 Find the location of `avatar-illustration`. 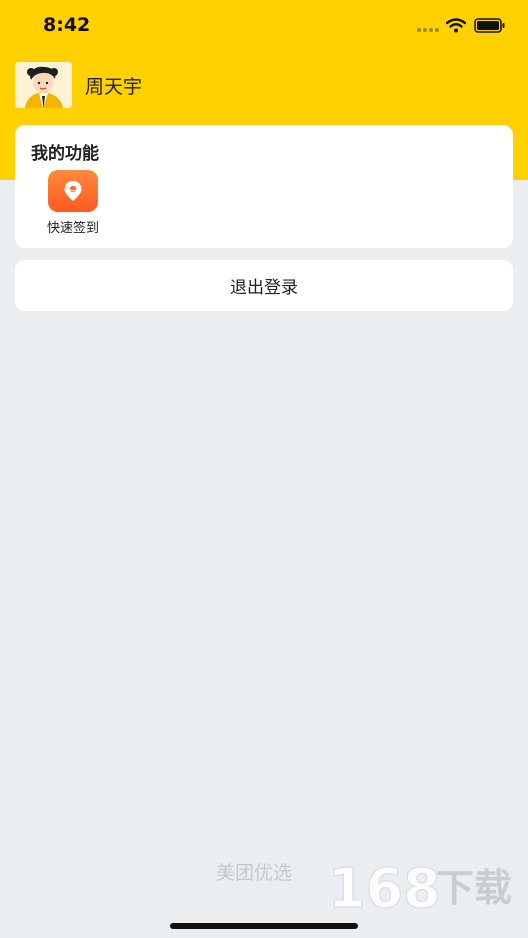

avatar-illustration is located at coordinates (43, 85).